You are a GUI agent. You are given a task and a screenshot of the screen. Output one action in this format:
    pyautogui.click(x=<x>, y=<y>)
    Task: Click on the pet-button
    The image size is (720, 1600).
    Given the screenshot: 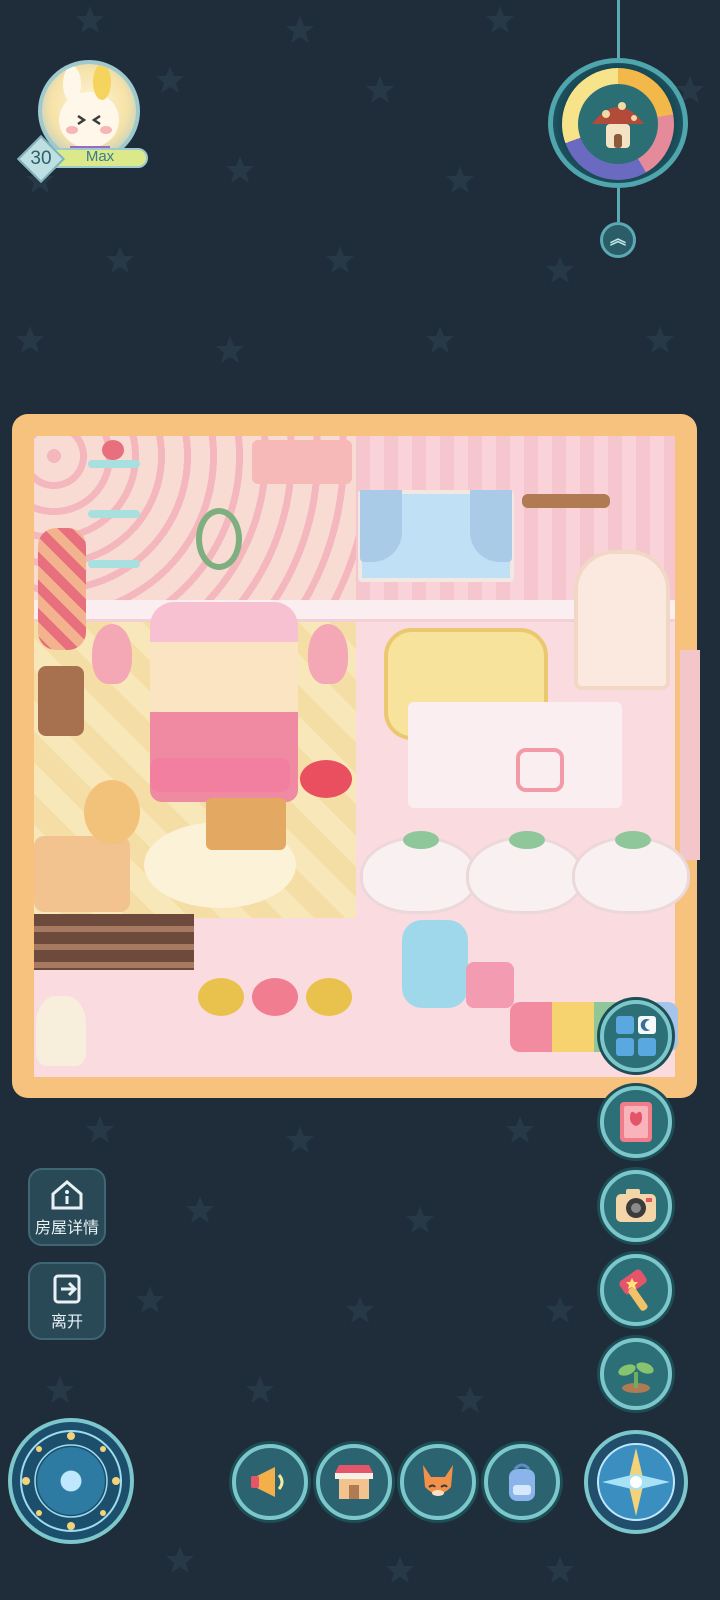 What is the action you would take?
    pyautogui.click(x=438, y=1482)
    